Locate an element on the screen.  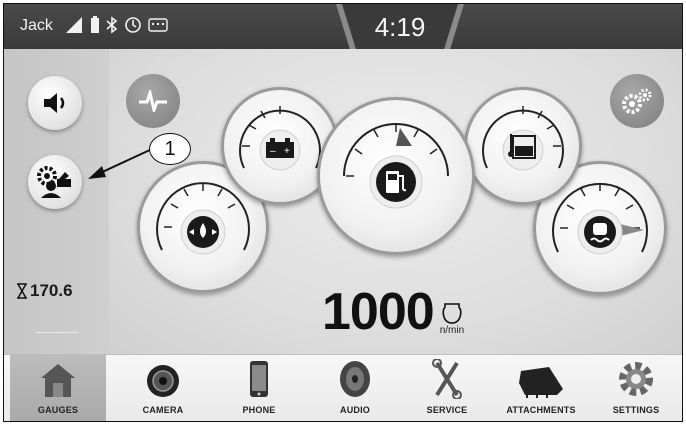
battery-icon is located at coordinates (95, 24).